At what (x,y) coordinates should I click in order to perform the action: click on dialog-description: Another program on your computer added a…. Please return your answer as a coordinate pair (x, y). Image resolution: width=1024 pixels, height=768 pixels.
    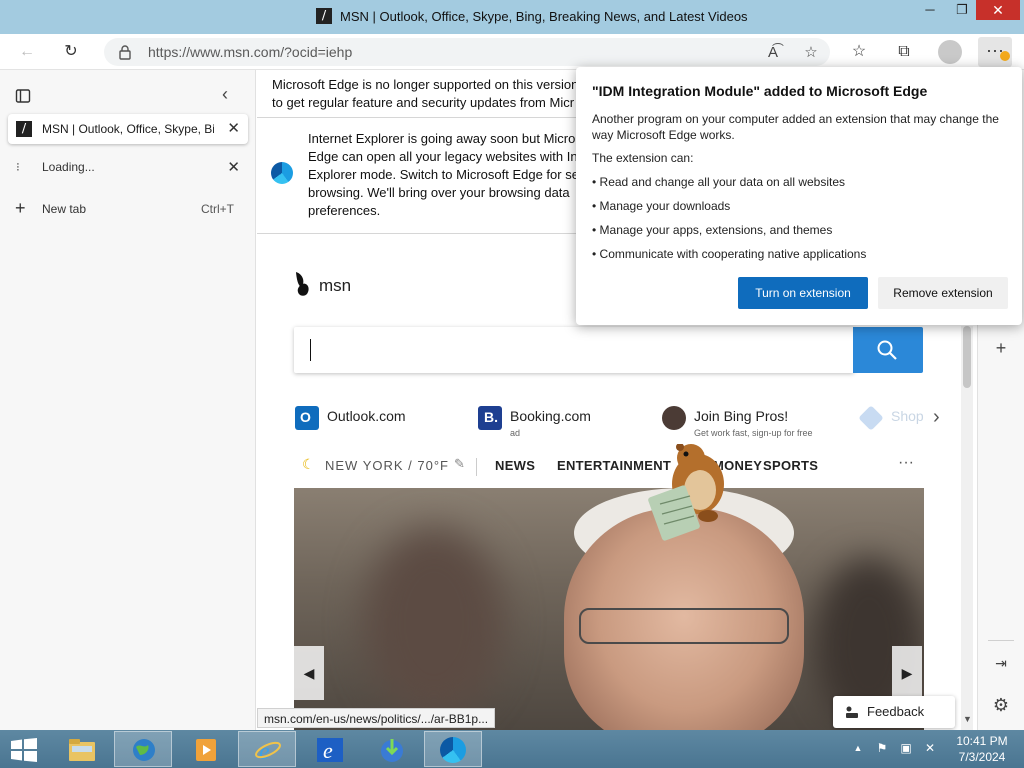
    Looking at the image, I should click on (795, 127).